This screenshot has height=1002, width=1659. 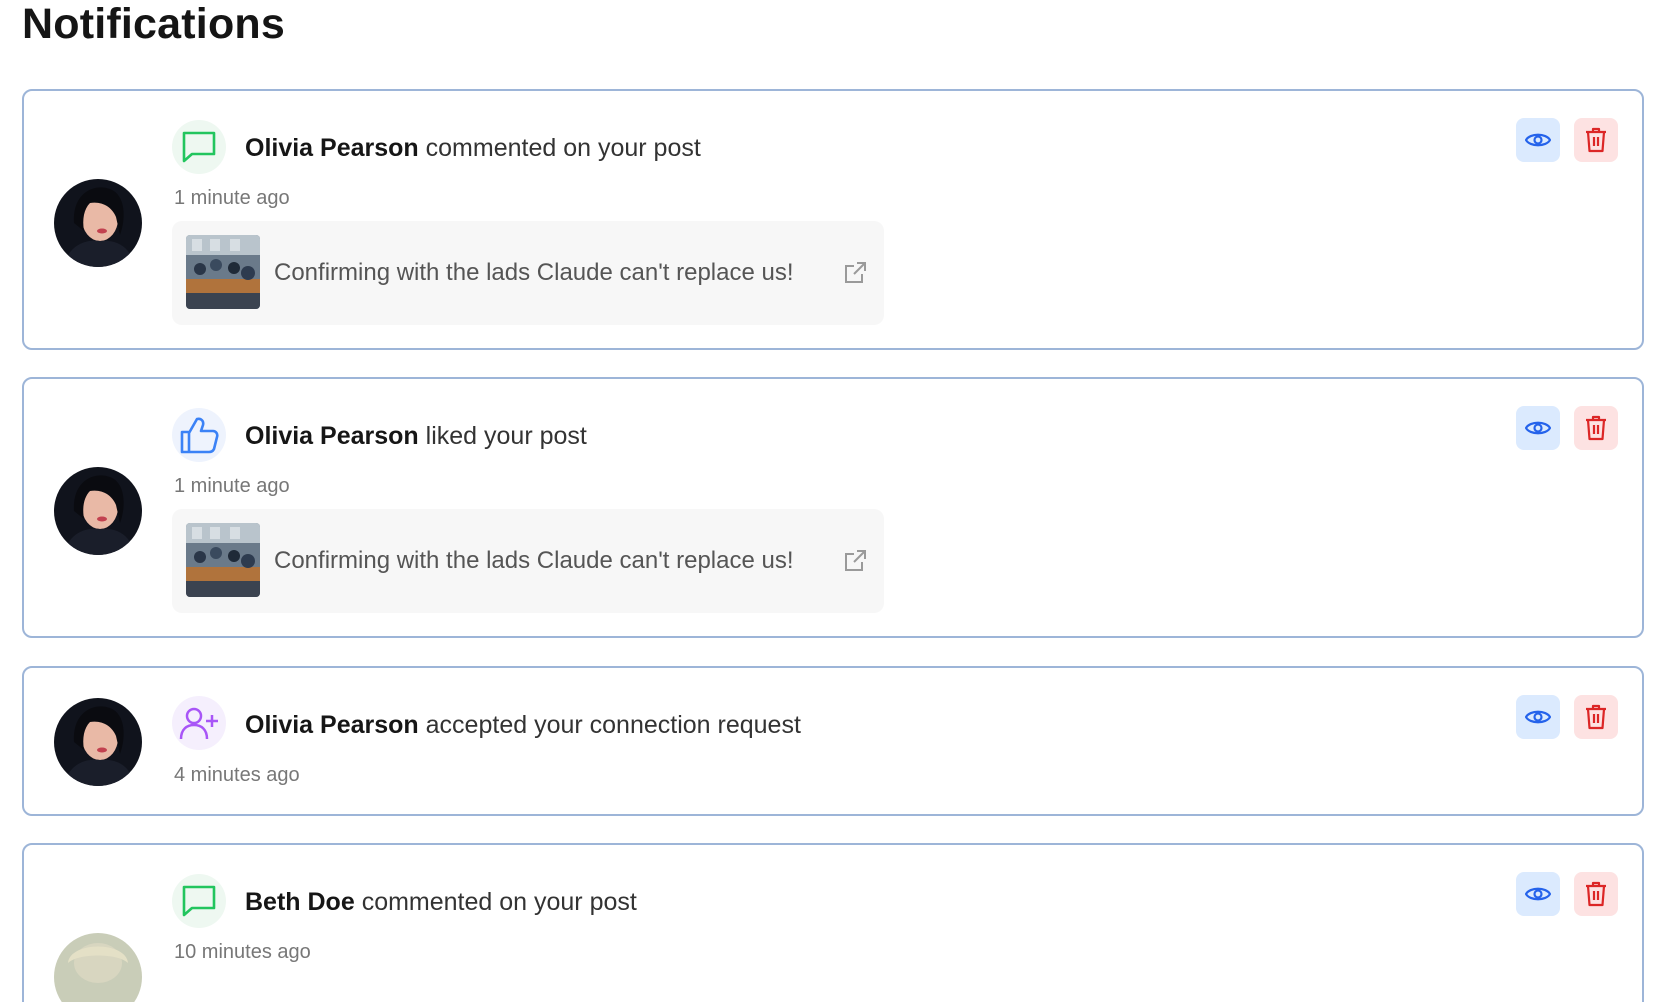 What do you see at coordinates (199, 723) in the screenshot?
I see `user-plus-icon` at bounding box center [199, 723].